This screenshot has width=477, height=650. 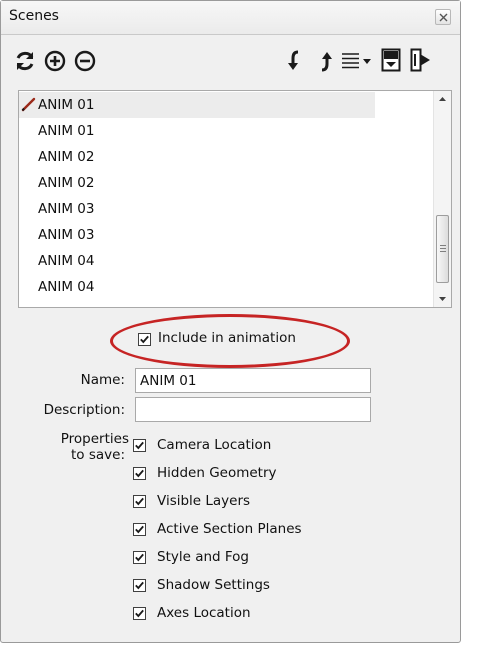 I want to click on name-field, so click(x=253, y=380).